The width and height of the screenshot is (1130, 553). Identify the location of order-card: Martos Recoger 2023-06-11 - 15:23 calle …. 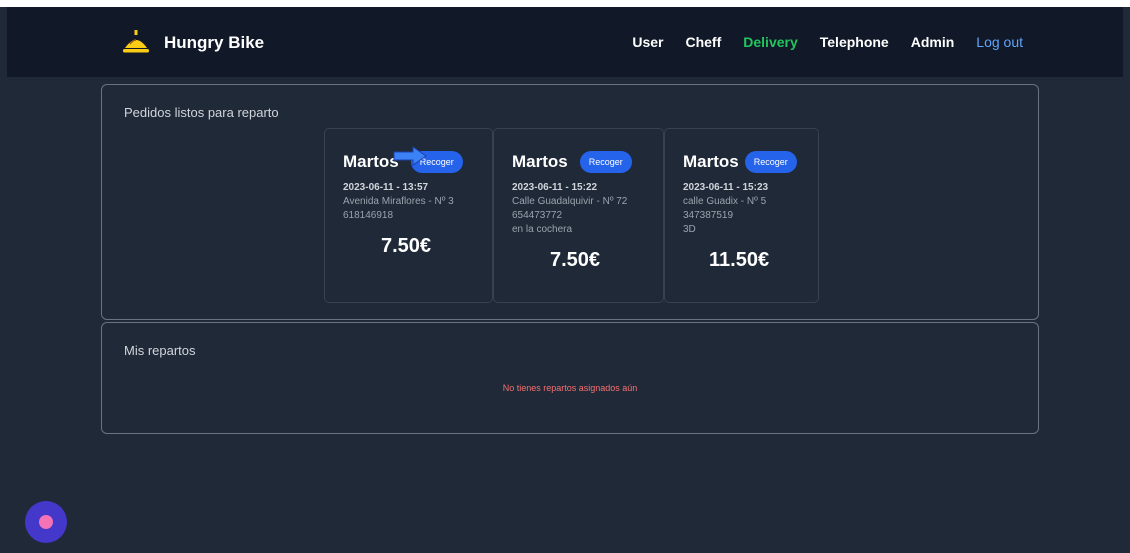
(741, 215).